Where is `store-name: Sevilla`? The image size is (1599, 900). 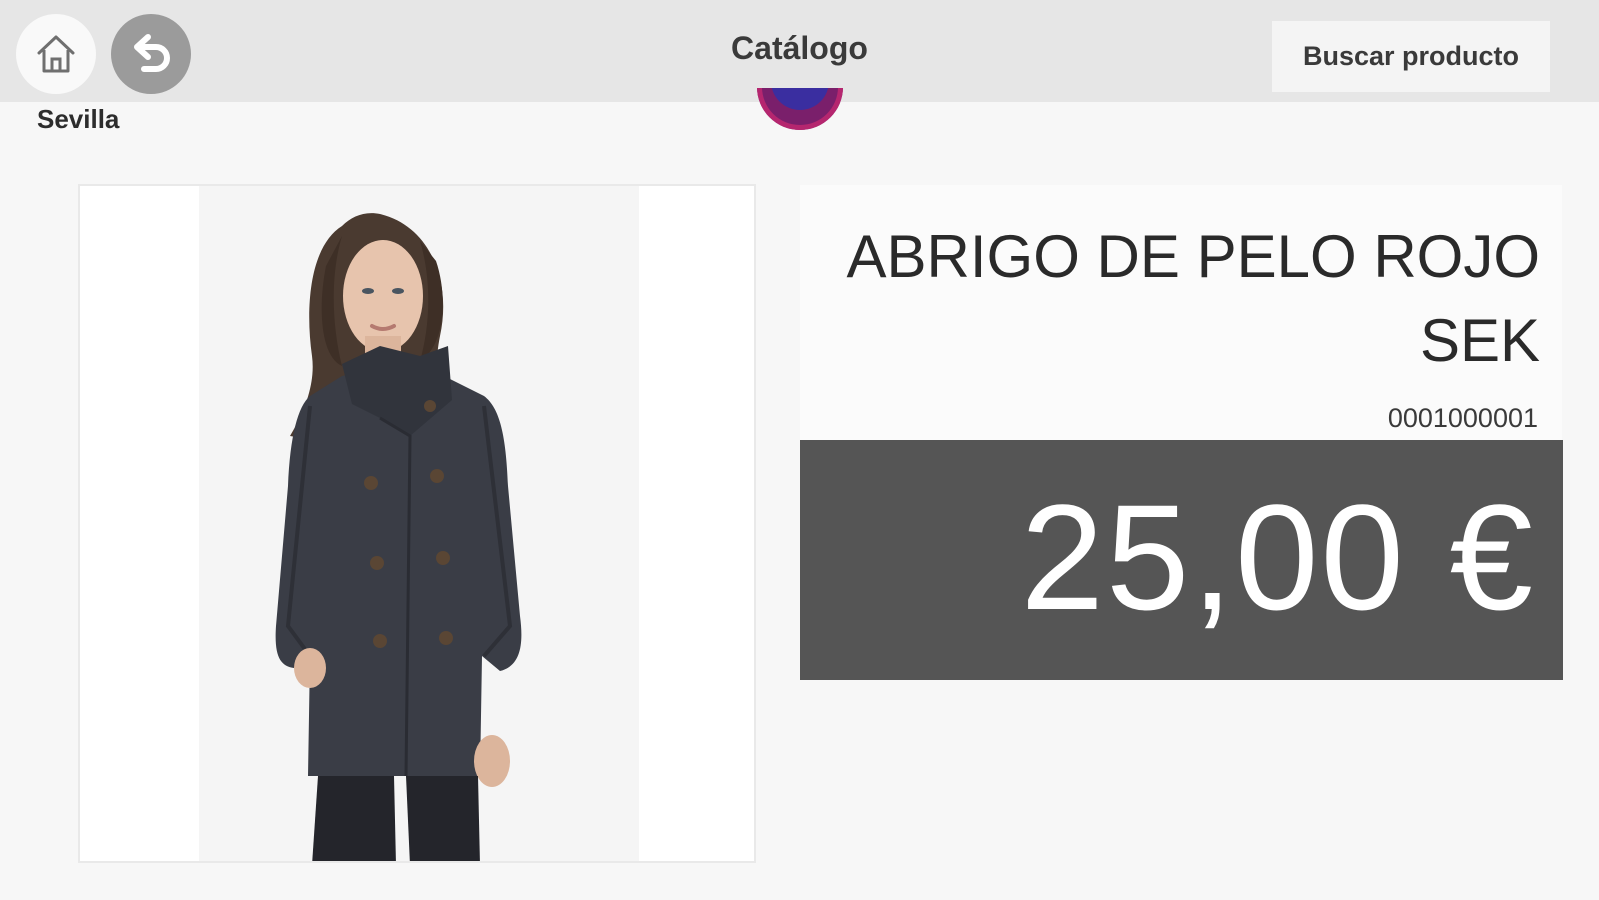 store-name: Sevilla is located at coordinates (78, 119).